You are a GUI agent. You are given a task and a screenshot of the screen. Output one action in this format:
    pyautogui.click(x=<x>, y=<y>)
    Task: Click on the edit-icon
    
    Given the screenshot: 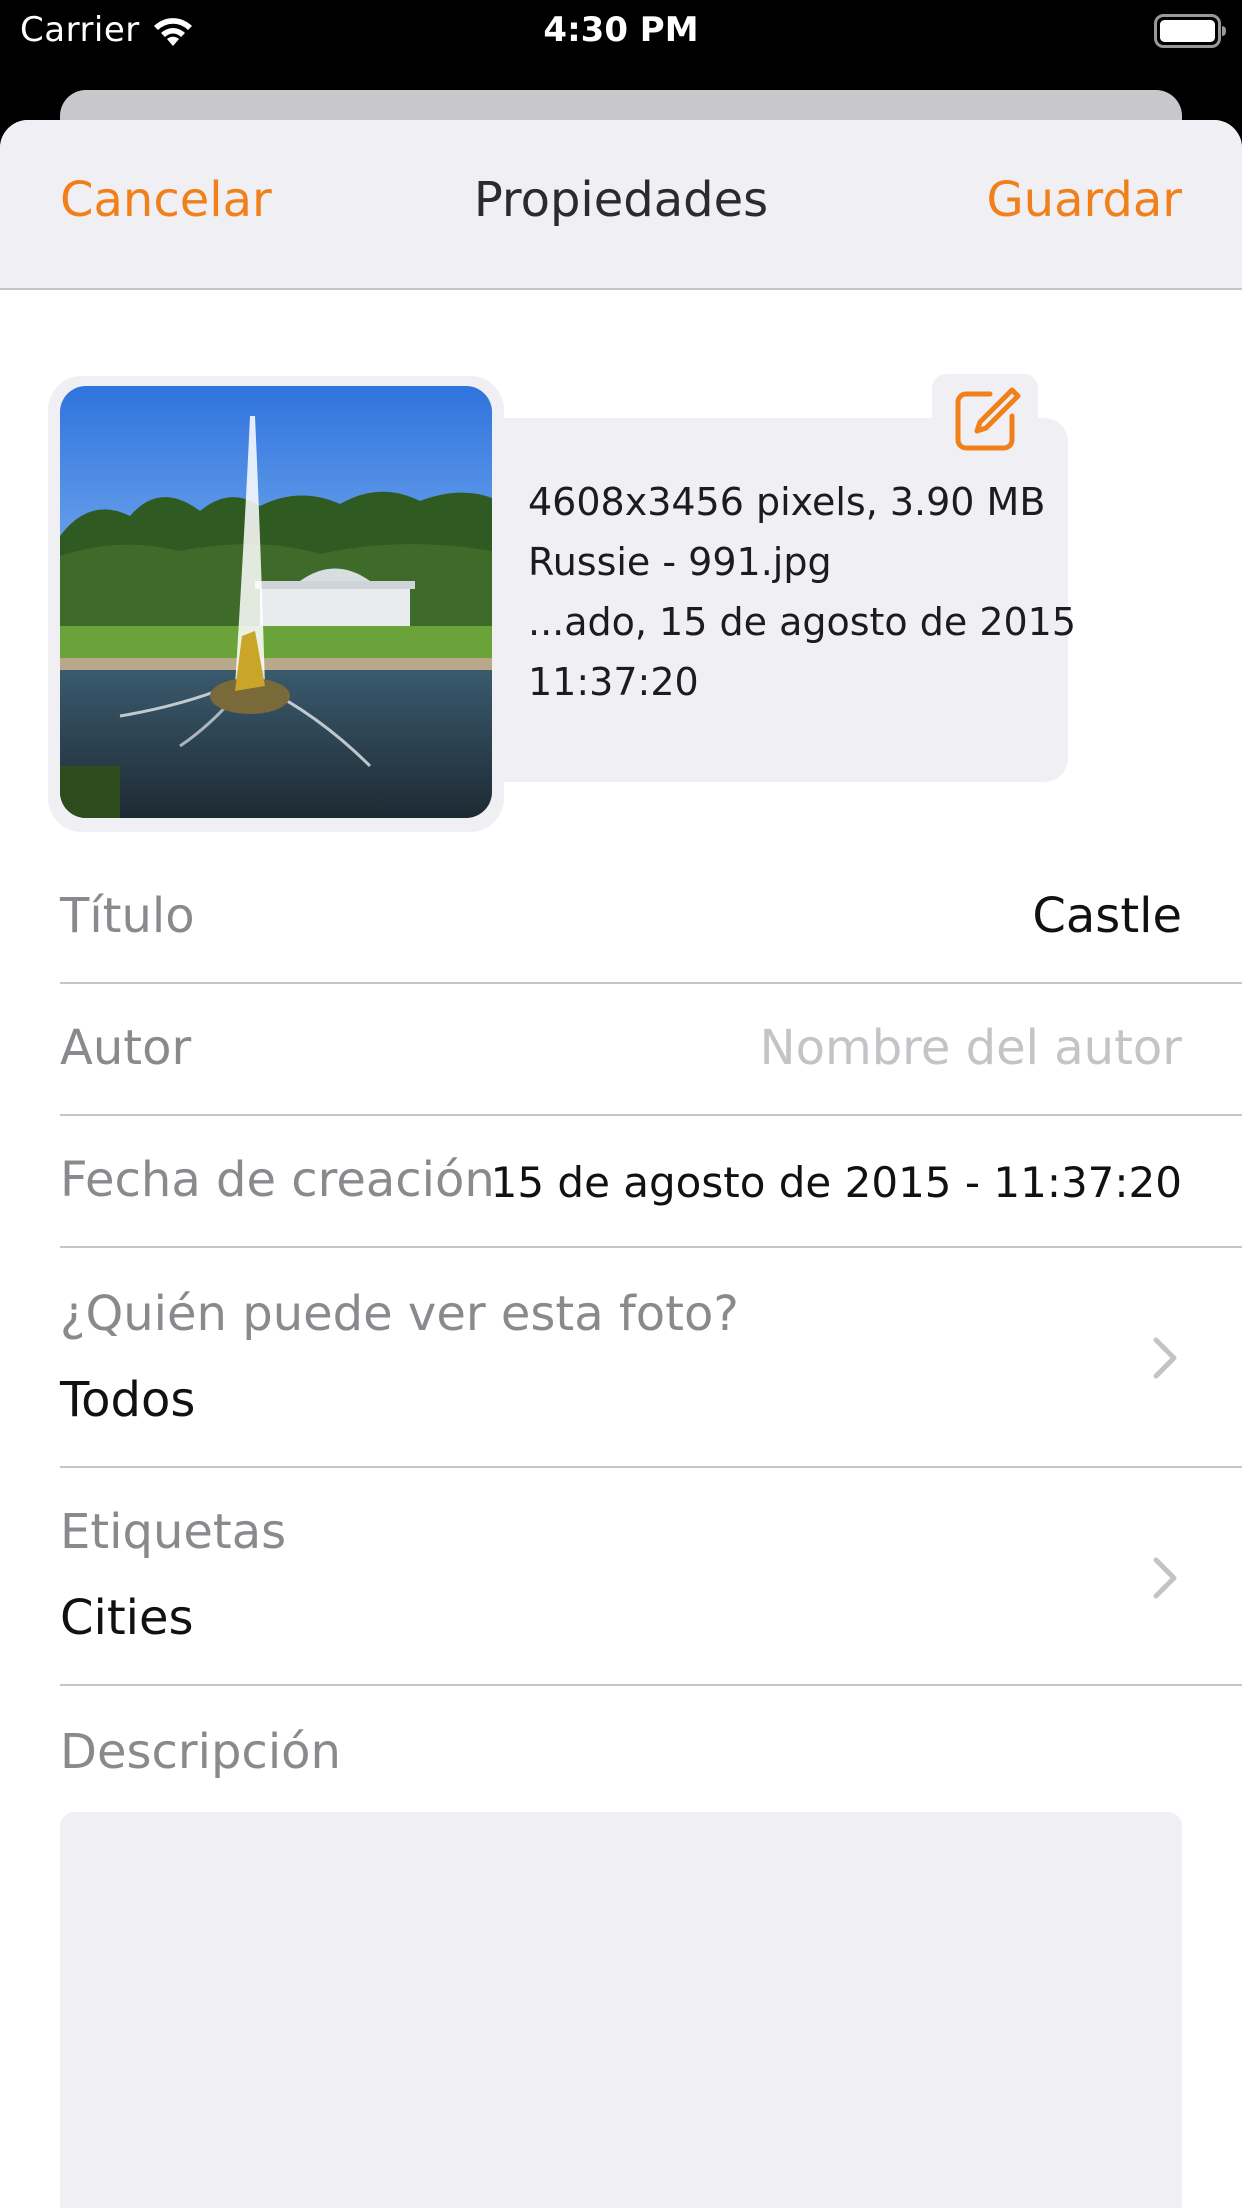 What is the action you would take?
    pyautogui.click(x=986, y=420)
    